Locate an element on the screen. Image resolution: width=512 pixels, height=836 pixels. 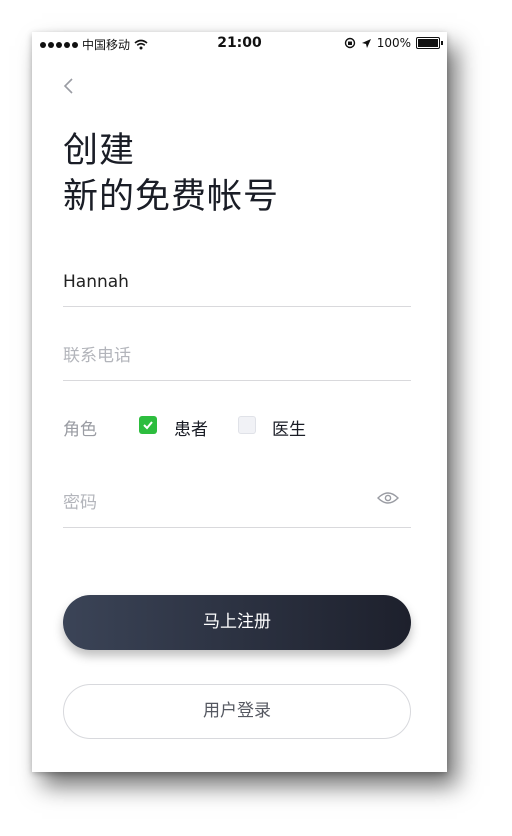
location-arrow-icon is located at coordinates (366, 43).